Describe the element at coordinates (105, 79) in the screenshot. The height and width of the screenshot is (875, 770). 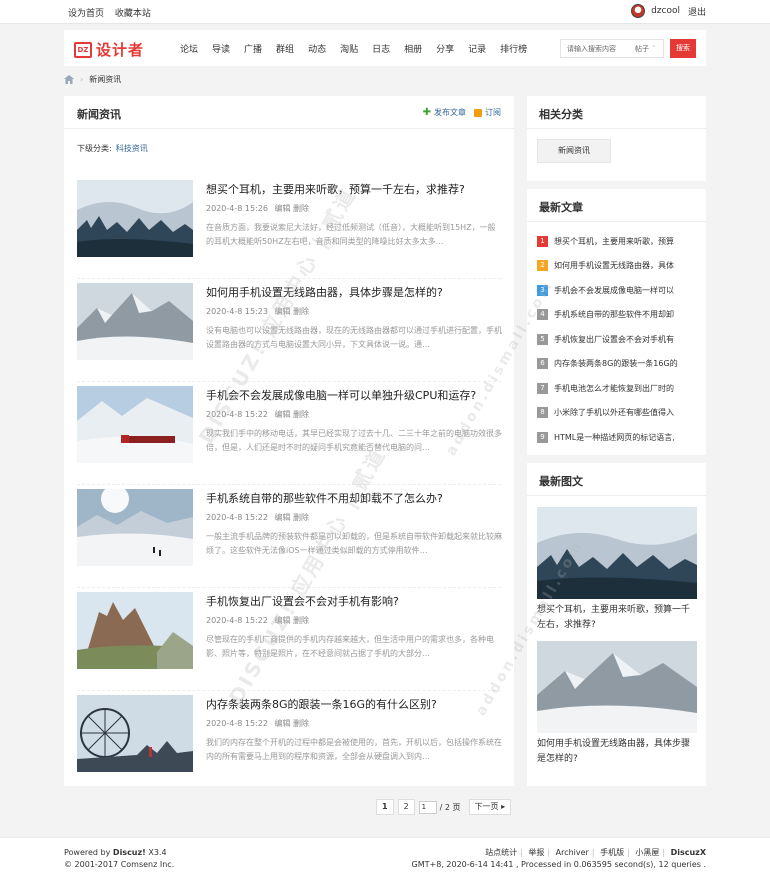
I see `breadcrumb-current: 新闻资讯` at that location.